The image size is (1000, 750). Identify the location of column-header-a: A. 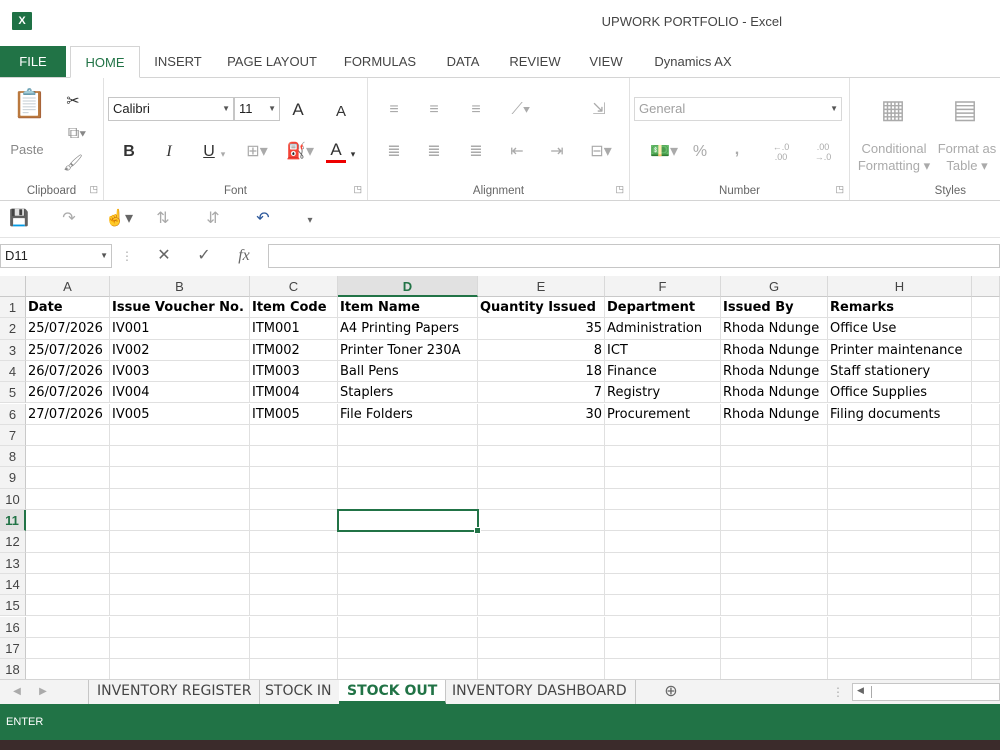
(68, 286).